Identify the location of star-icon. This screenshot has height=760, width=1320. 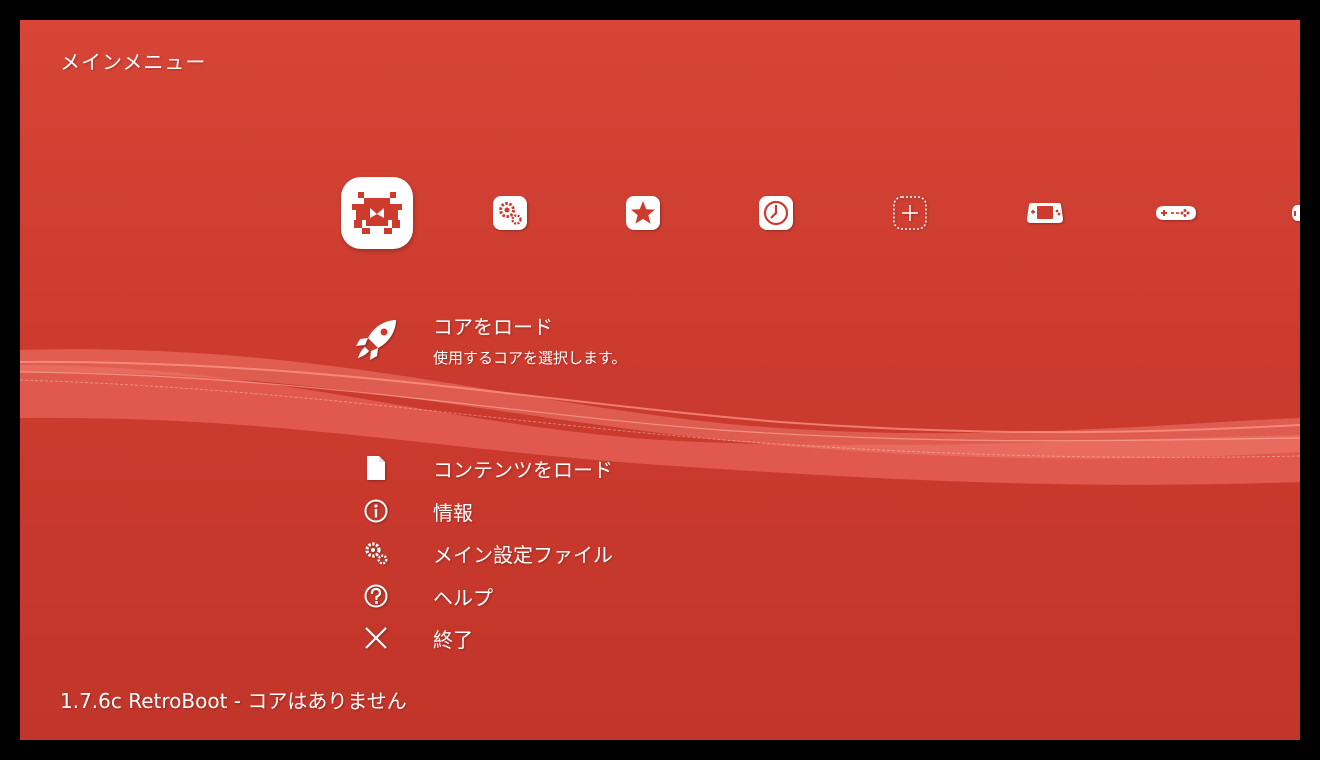
(643, 213).